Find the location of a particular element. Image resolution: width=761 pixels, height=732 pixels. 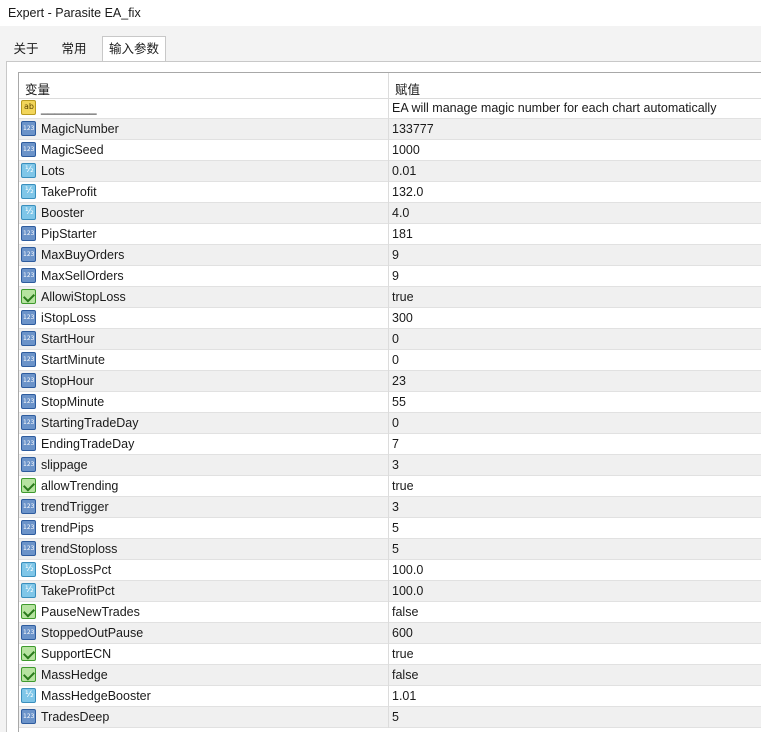

header-variable: 变量 is located at coordinates (37, 88).